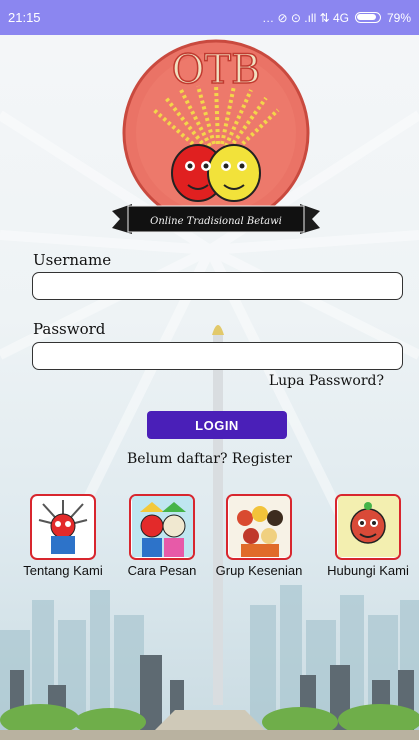  Describe the element at coordinates (398, 17) in the screenshot. I see `battery-level: 79%` at that location.